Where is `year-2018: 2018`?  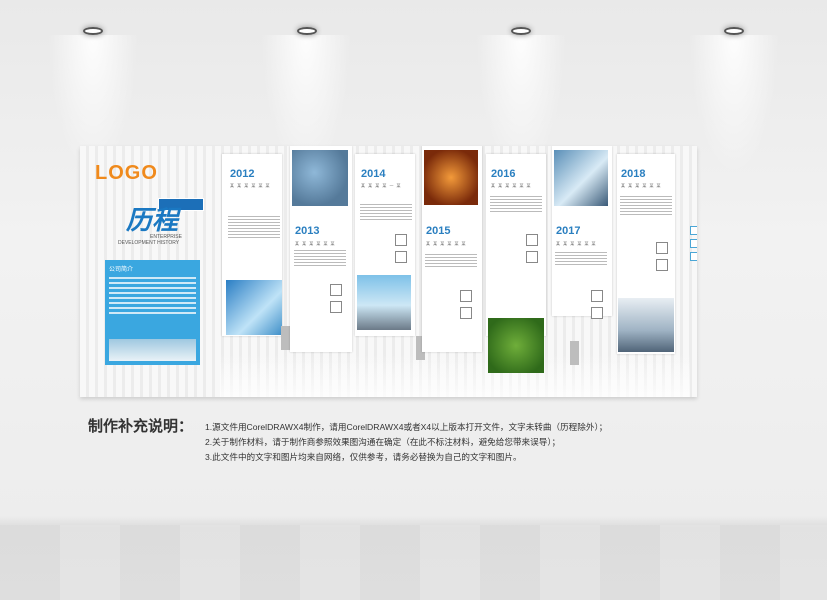 year-2018: 2018 is located at coordinates (633, 174).